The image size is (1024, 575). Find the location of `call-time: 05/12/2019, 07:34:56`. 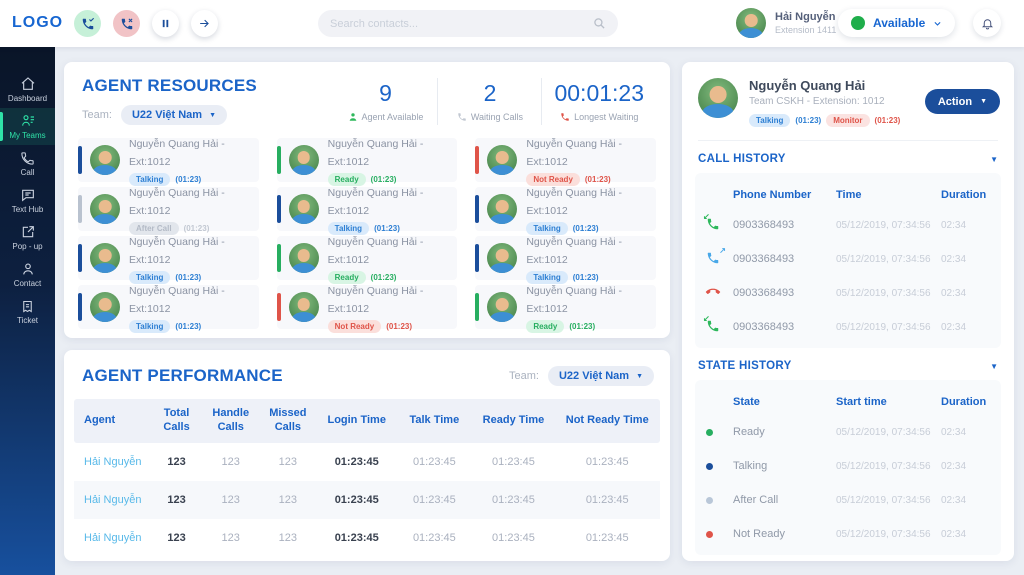

call-time: 05/12/2019, 07:34:56 is located at coordinates (883, 259).